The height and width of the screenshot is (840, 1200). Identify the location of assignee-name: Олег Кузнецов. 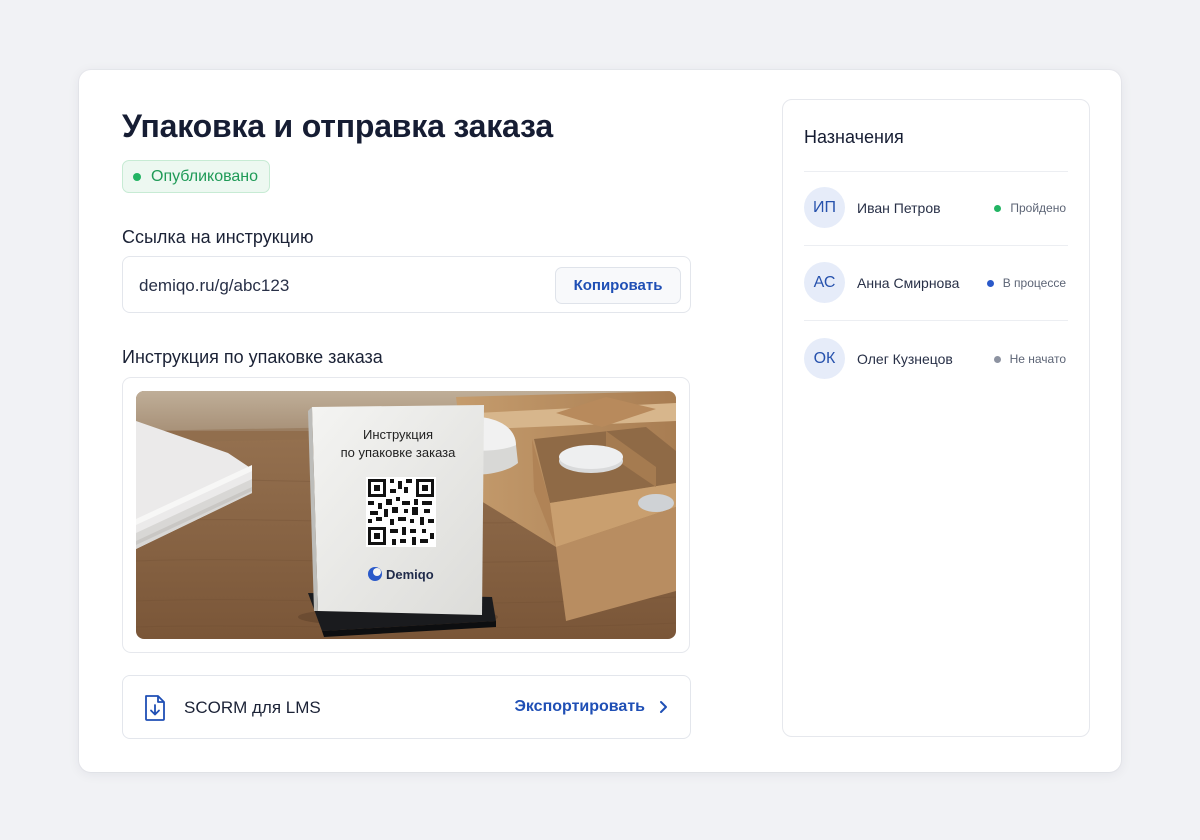
(905, 359).